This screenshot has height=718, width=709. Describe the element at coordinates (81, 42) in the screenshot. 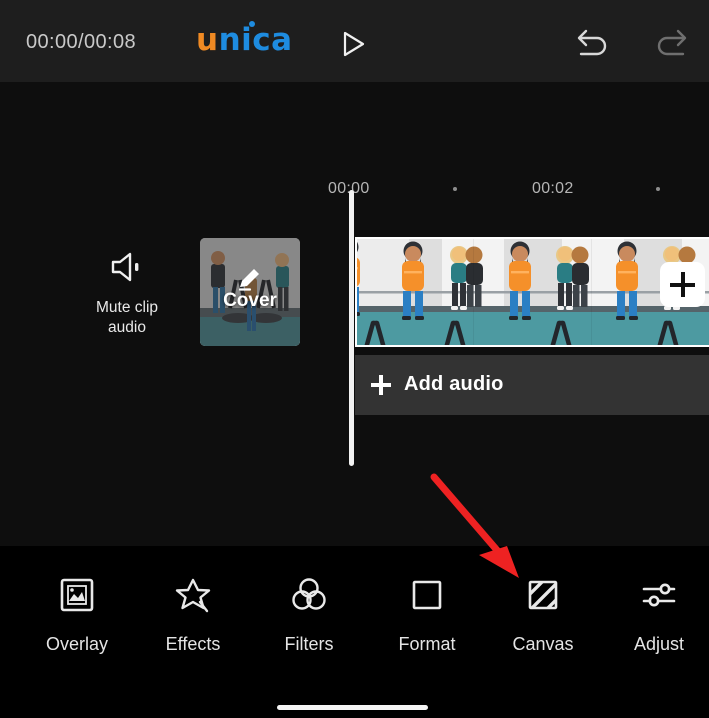

I see `playback-time-display: 00:00/00:08` at that location.